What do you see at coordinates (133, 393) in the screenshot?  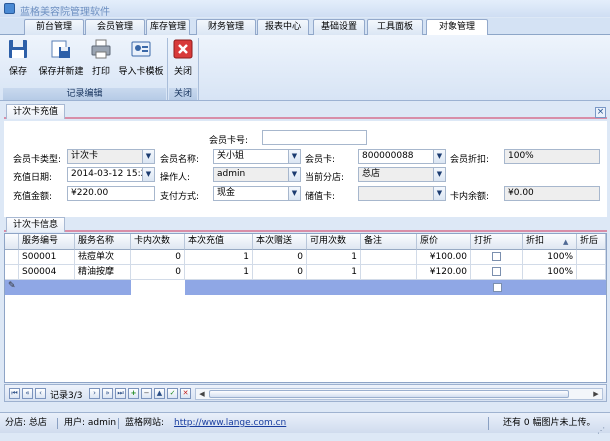 I see `add-record-icon: +` at bounding box center [133, 393].